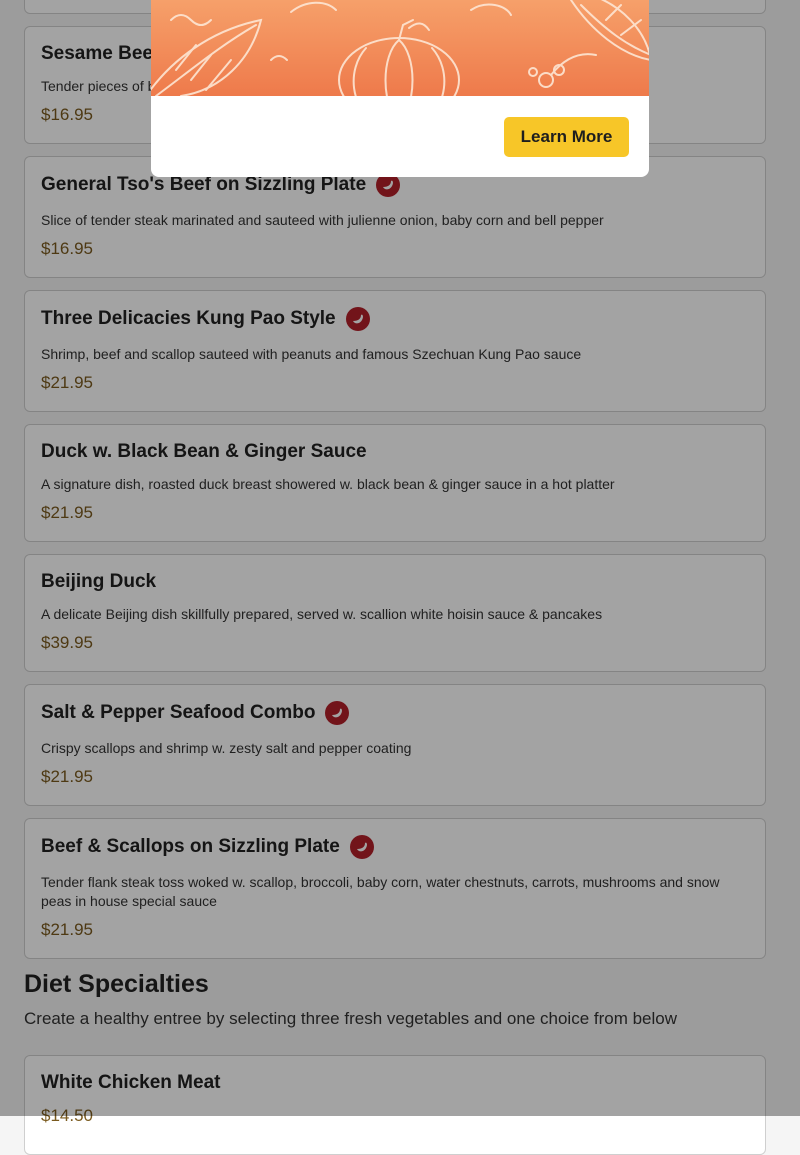 This screenshot has height=1155, width=800. I want to click on promo-modal: Learn More, so click(400, 88).